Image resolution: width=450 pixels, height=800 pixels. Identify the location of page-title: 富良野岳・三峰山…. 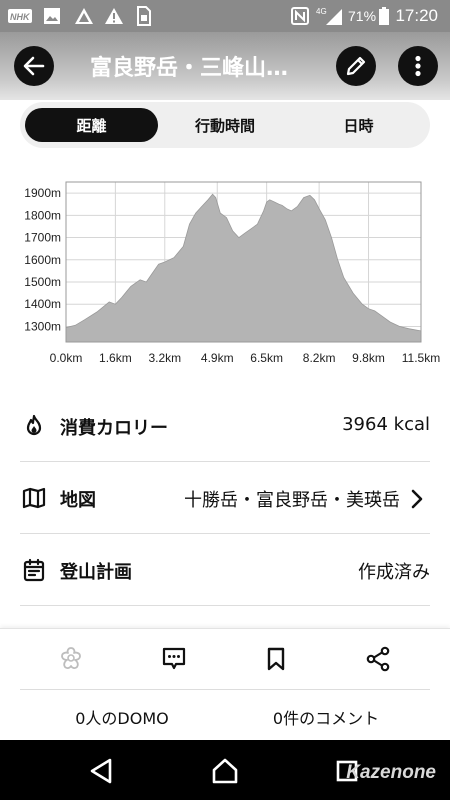
(189, 68).